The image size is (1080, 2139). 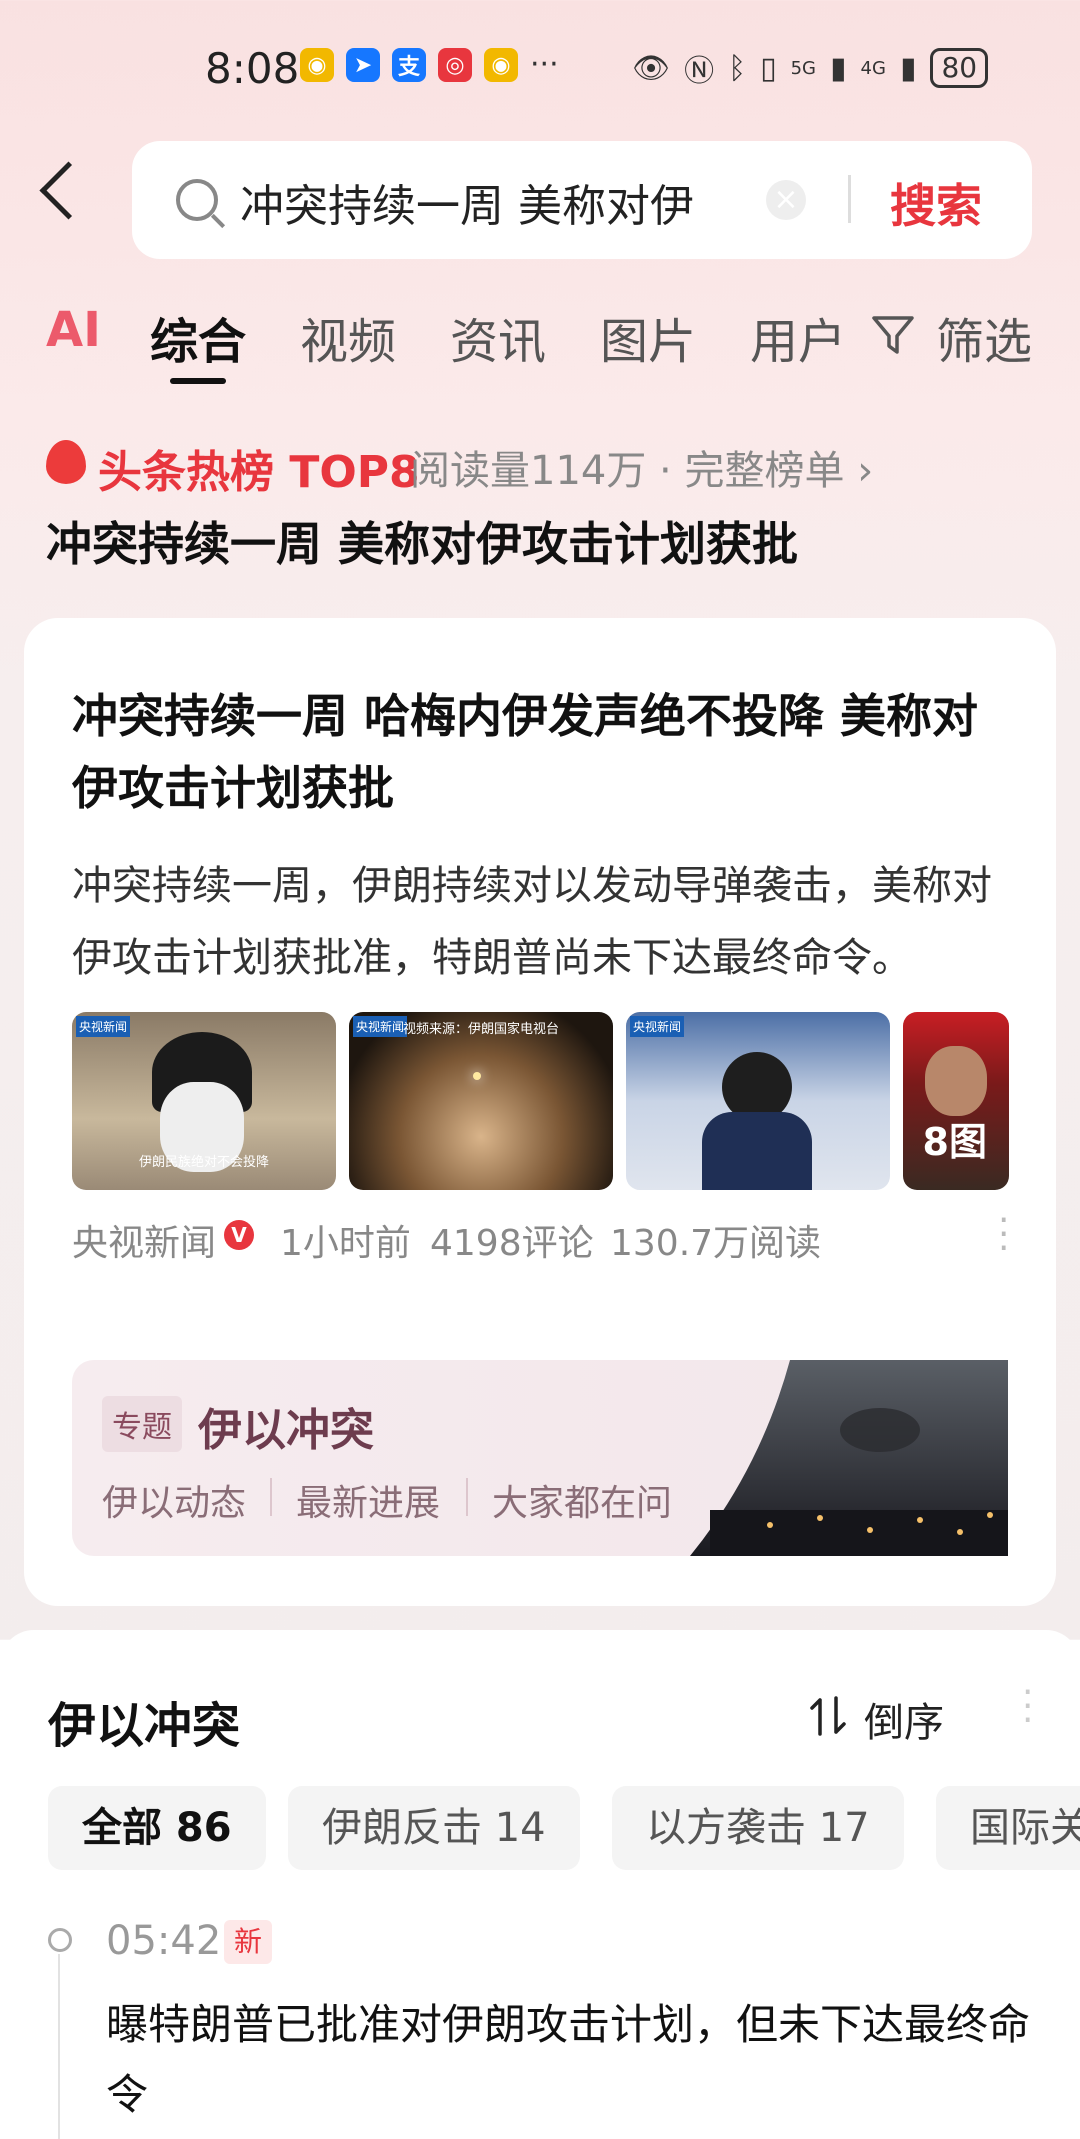 What do you see at coordinates (737, 68) in the screenshot?
I see `bluetooth-icon: ᛒ` at bounding box center [737, 68].